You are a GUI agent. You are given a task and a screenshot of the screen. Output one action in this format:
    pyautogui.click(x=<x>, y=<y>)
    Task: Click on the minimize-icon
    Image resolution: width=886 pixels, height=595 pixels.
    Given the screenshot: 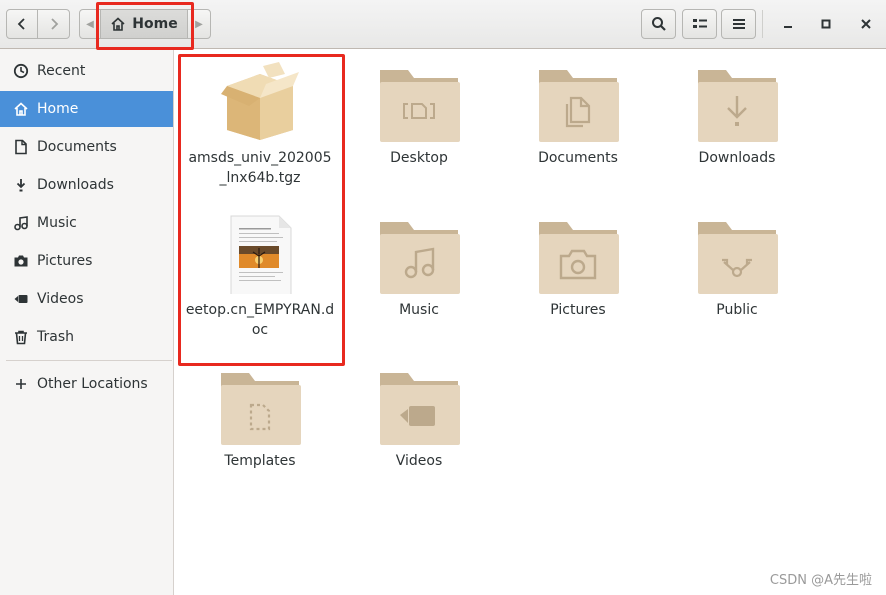 What is the action you would take?
    pyautogui.click(x=788, y=27)
    